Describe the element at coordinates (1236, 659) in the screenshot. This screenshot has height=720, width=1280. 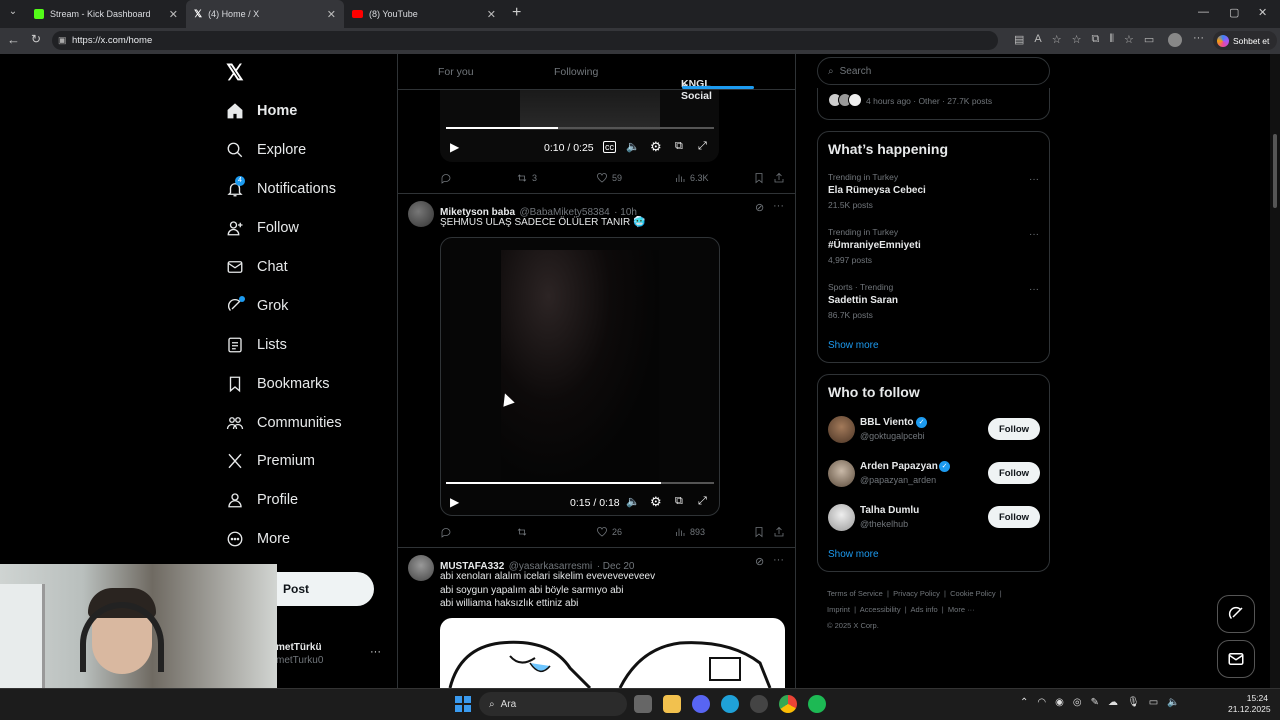
I see `messages-float-button` at that location.